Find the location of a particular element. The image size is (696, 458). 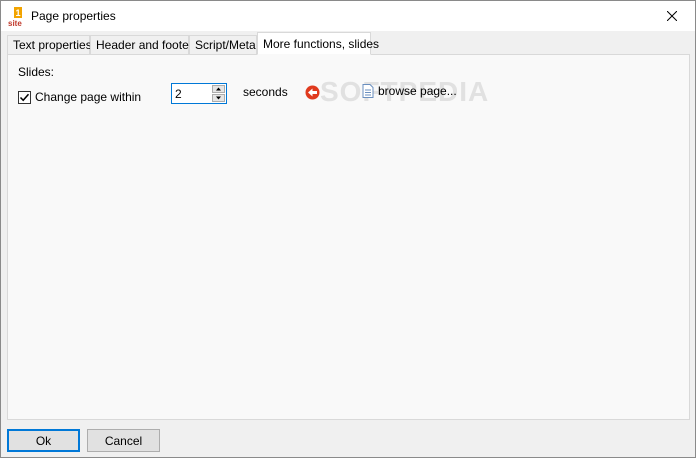

seconds-spin-input: 2 is located at coordinates (199, 93).